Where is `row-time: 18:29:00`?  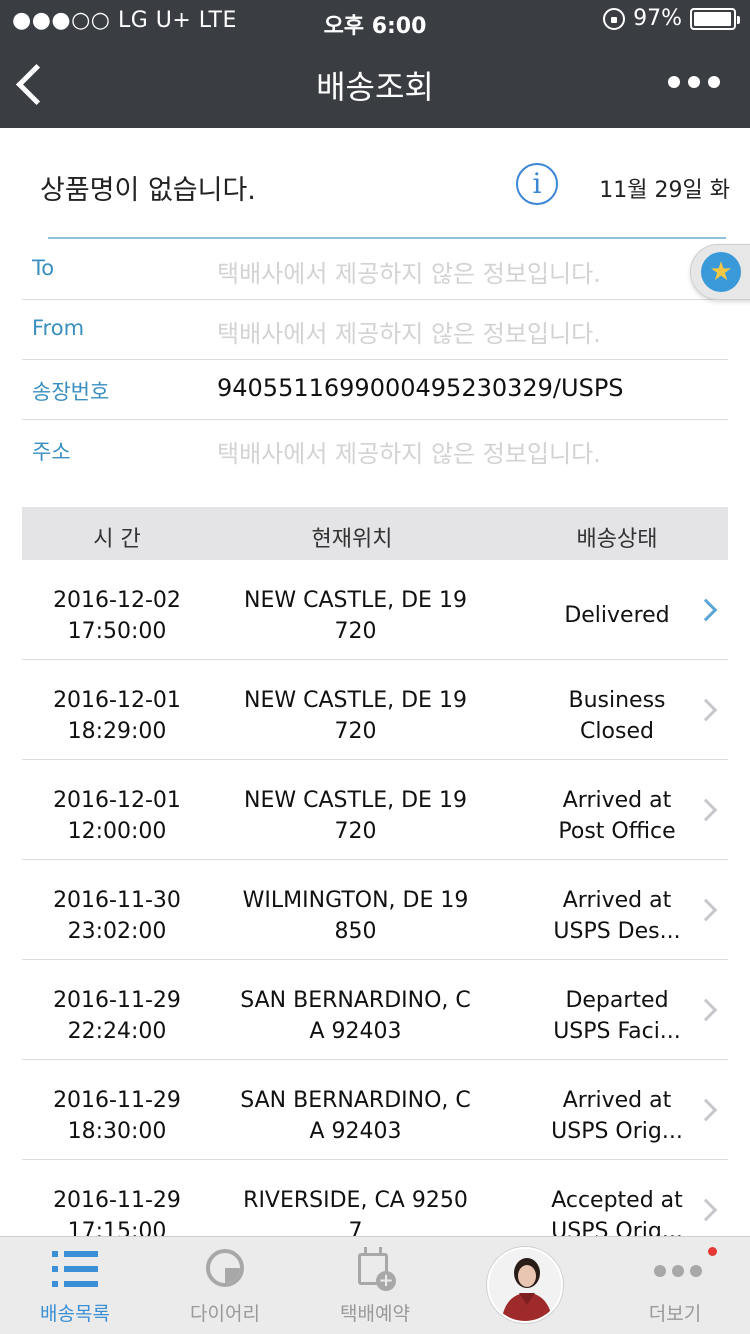
row-time: 18:29:00 is located at coordinates (117, 731).